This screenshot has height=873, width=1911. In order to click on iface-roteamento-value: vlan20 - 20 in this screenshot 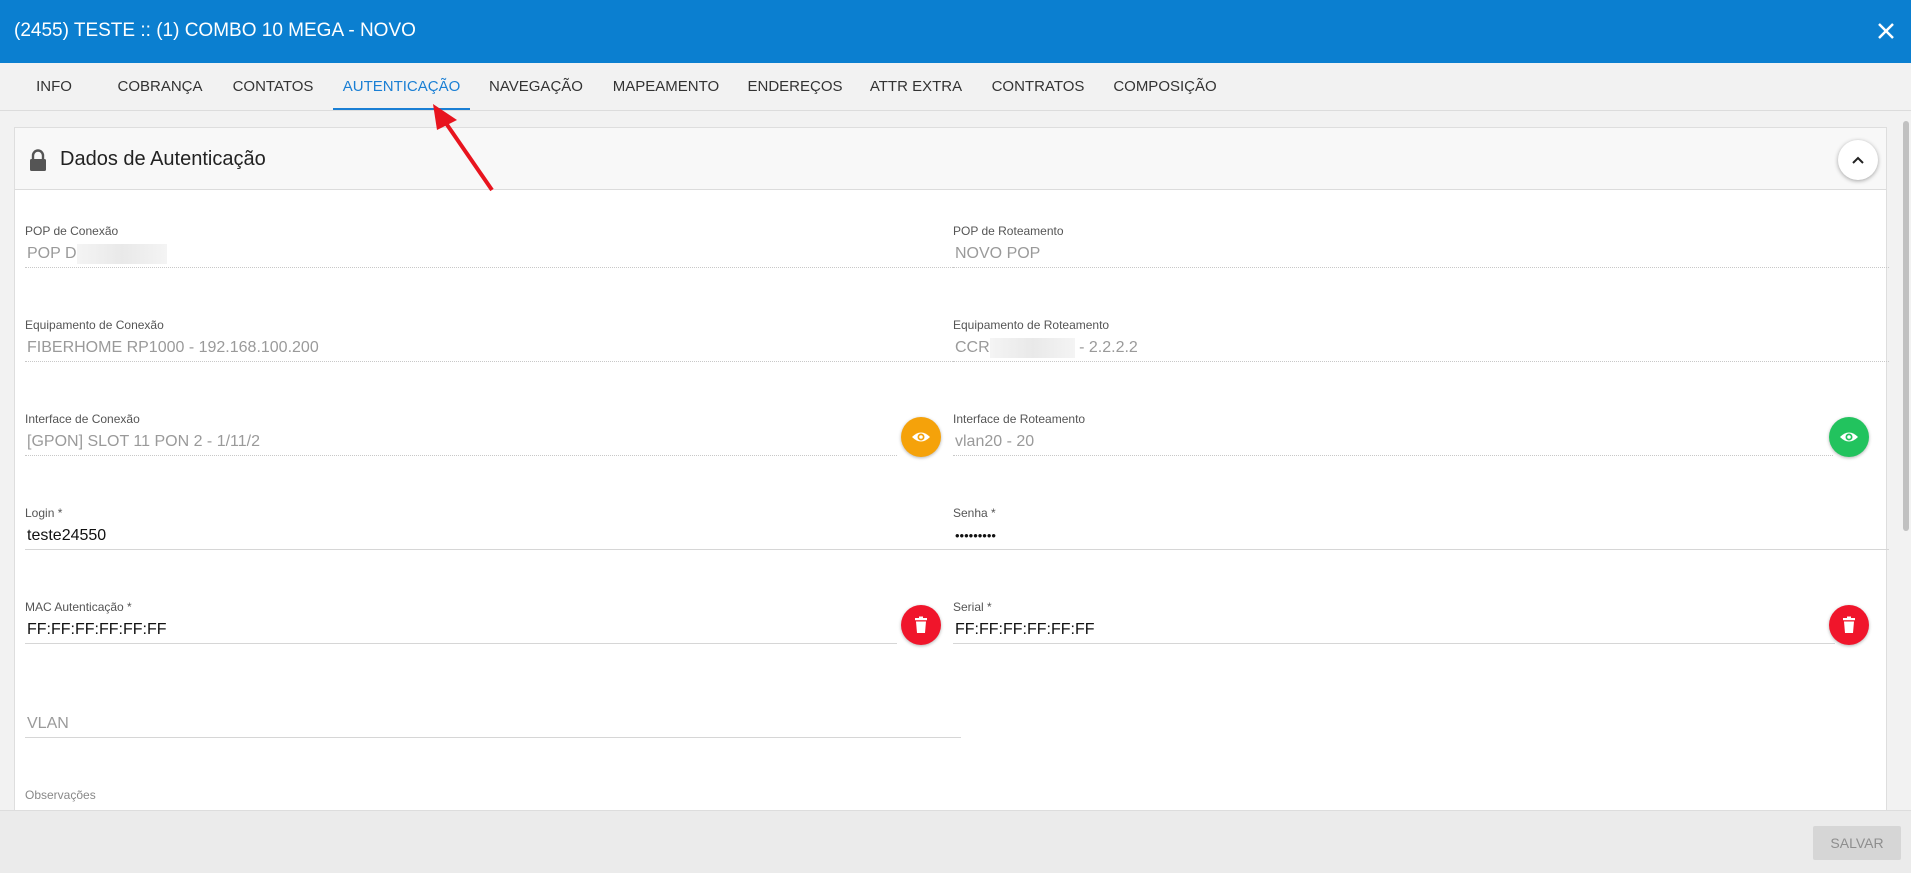, I will do `click(1393, 442)`.